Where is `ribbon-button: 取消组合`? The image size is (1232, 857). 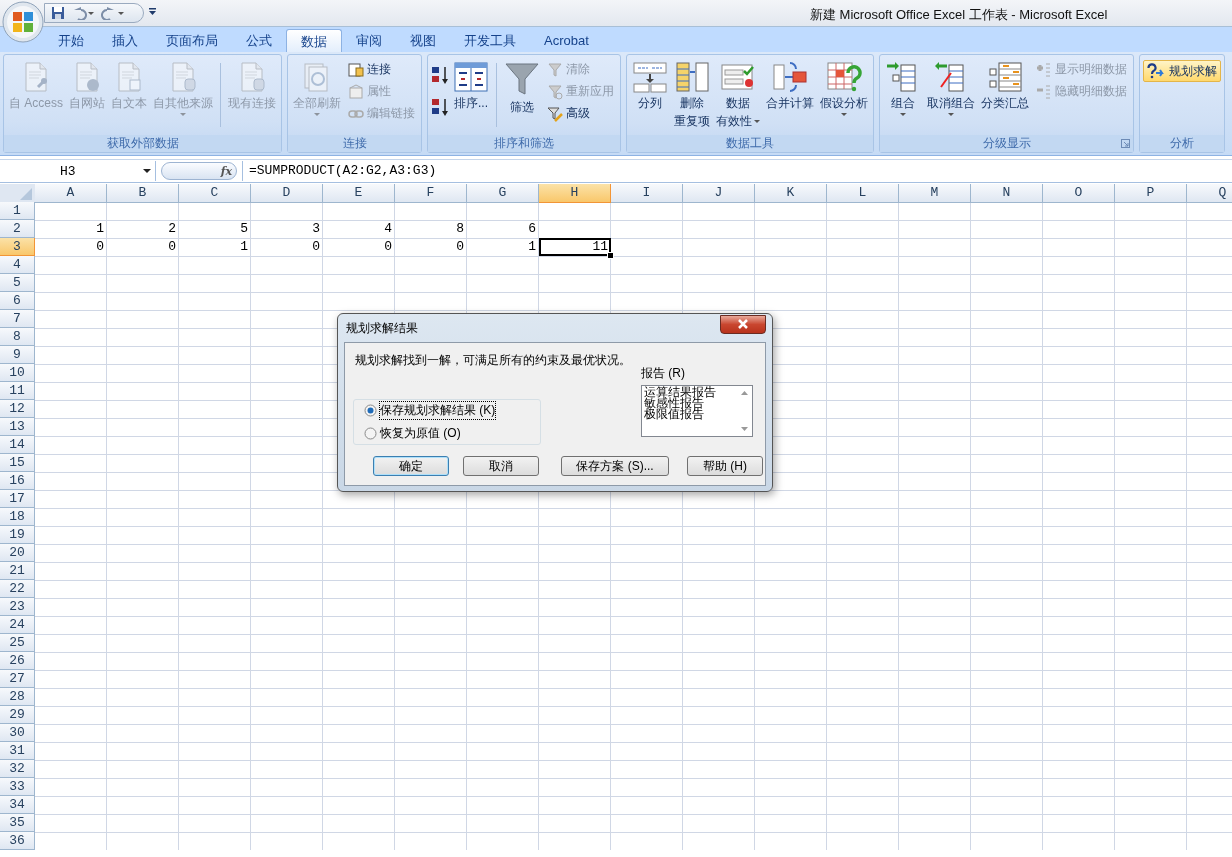 ribbon-button: 取消组合 is located at coordinates (951, 95).